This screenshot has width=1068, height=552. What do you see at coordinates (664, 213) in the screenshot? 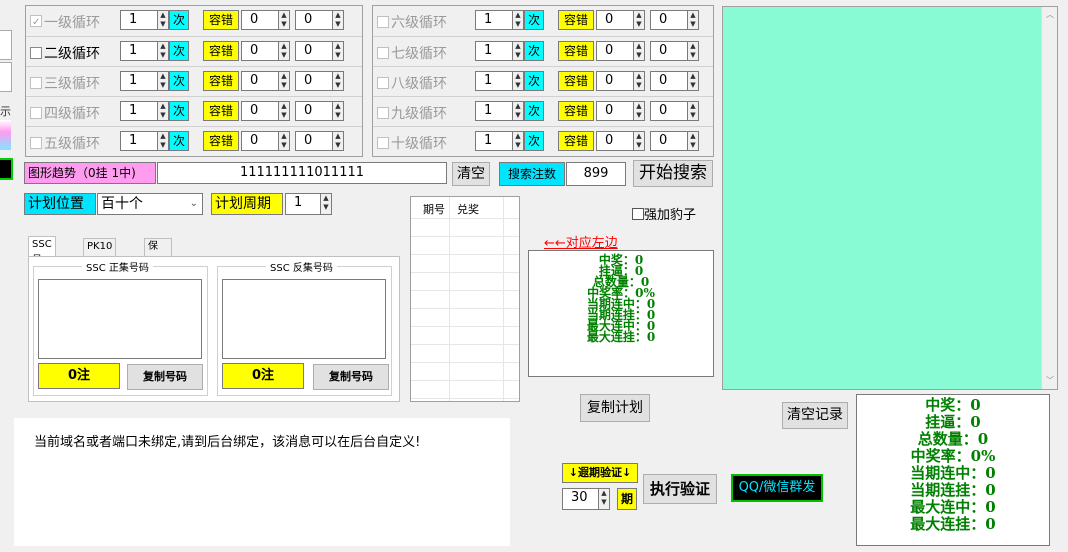
I see `force-leopard-checkbox: 强加豹子` at bounding box center [664, 213].